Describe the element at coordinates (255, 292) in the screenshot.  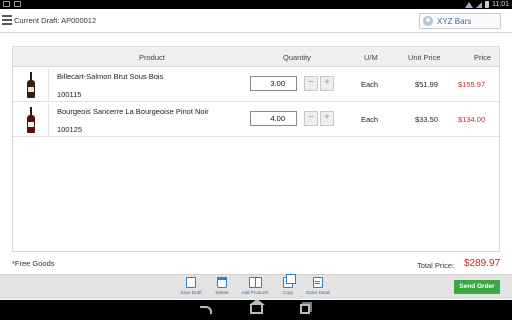
I see `add-products-label: Add Products` at that location.